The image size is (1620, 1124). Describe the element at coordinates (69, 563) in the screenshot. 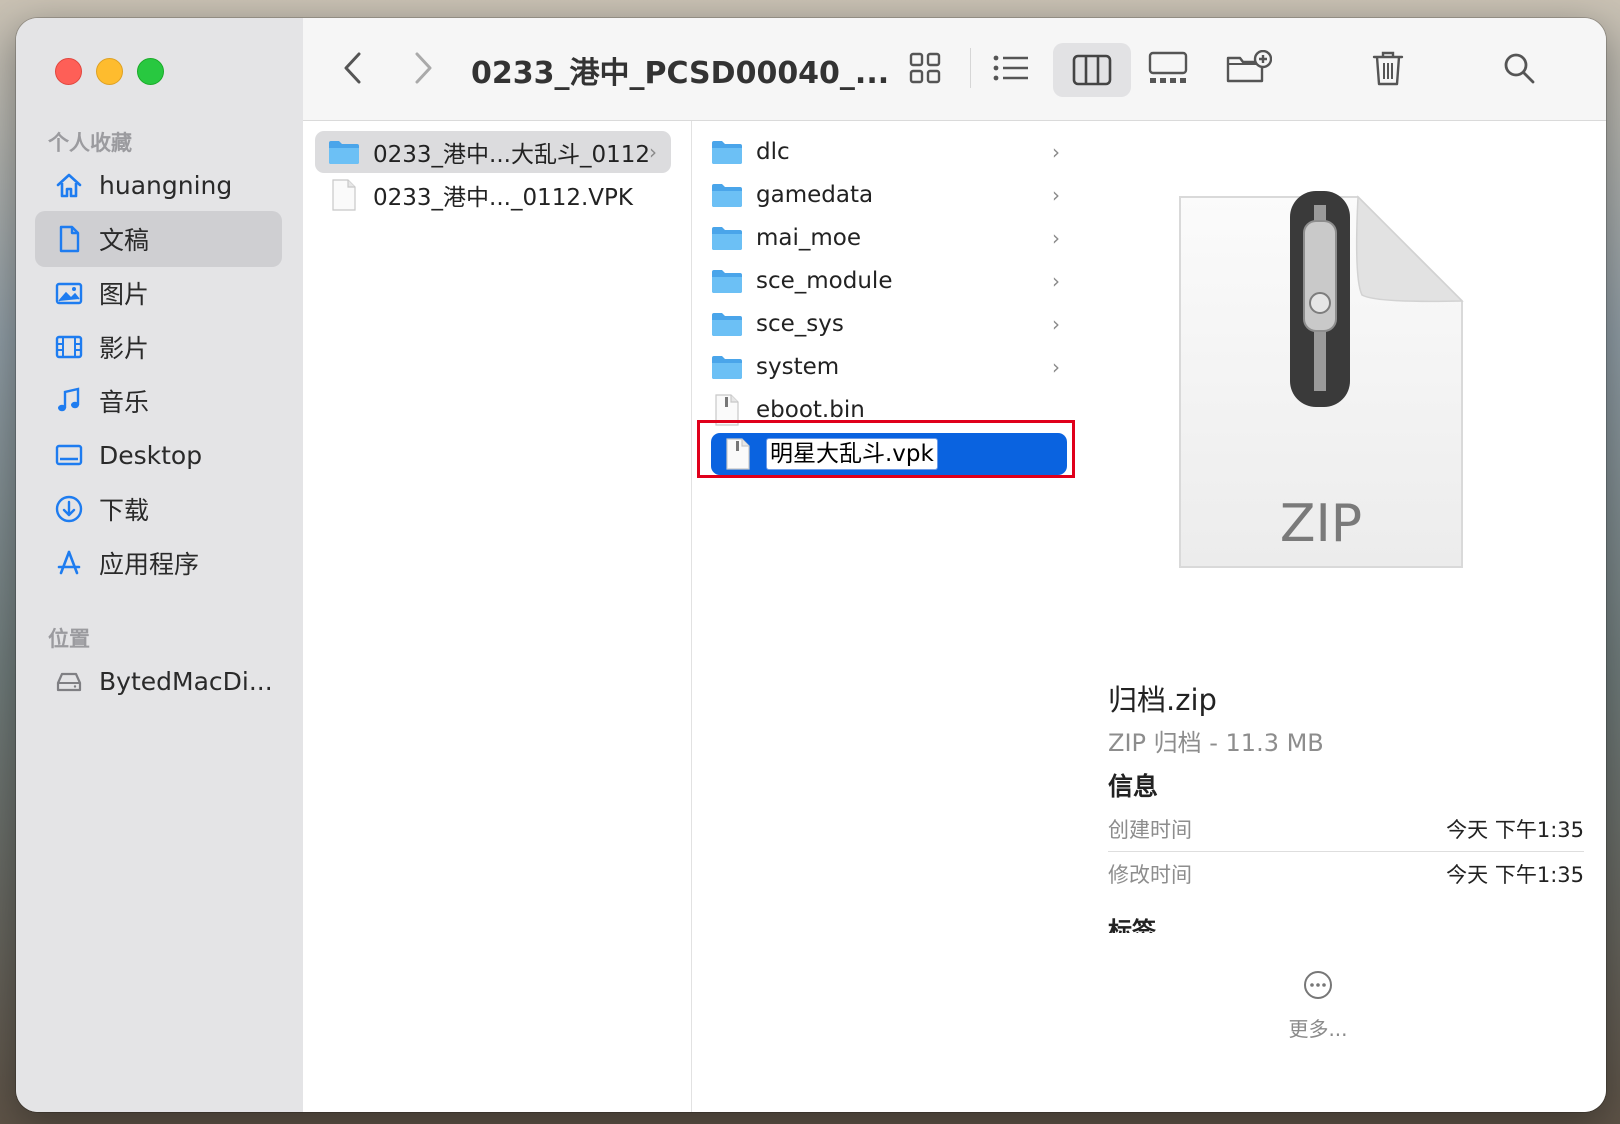

I see `applications-icon` at that location.